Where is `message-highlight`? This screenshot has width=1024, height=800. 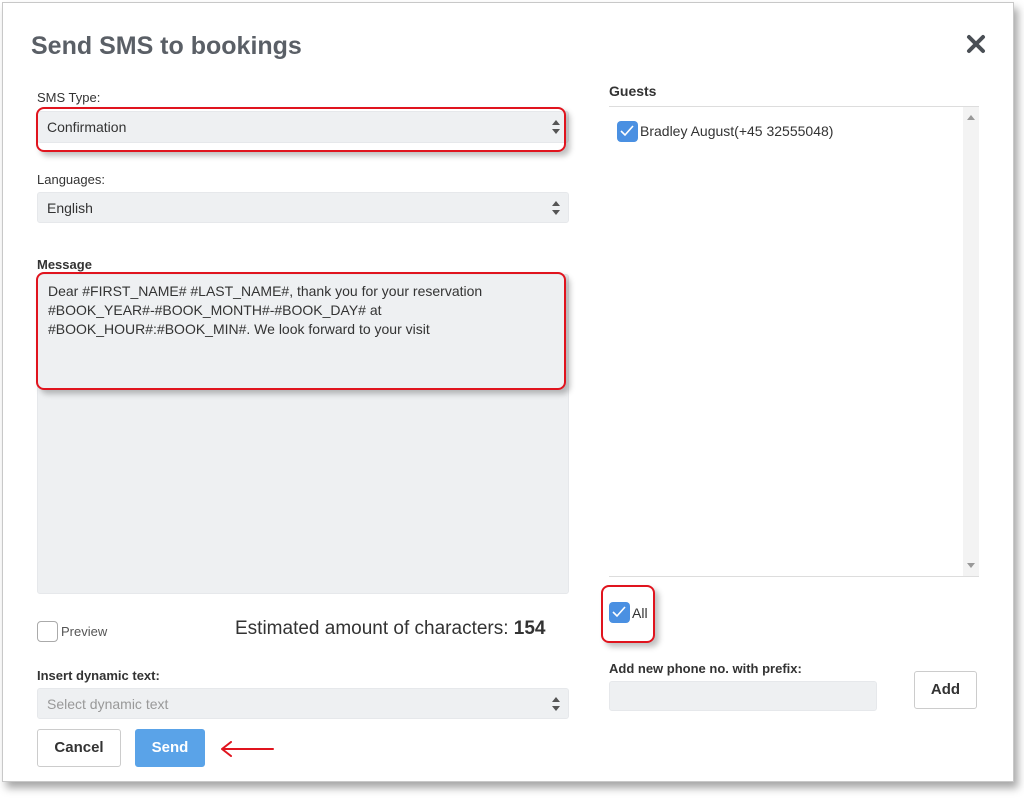
message-highlight is located at coordinates (301, 331).